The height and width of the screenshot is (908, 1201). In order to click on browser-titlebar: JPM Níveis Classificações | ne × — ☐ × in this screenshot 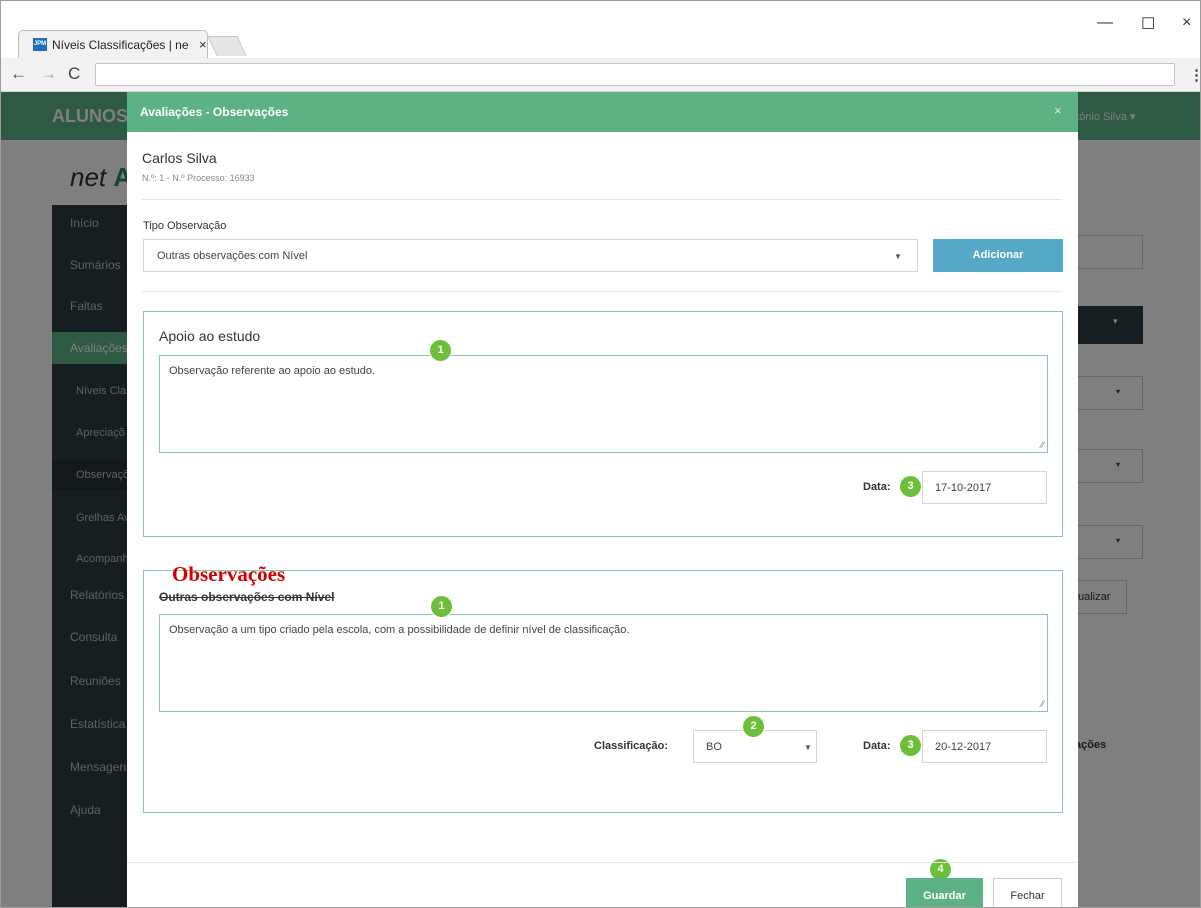, I will do `click(600, 29)`.